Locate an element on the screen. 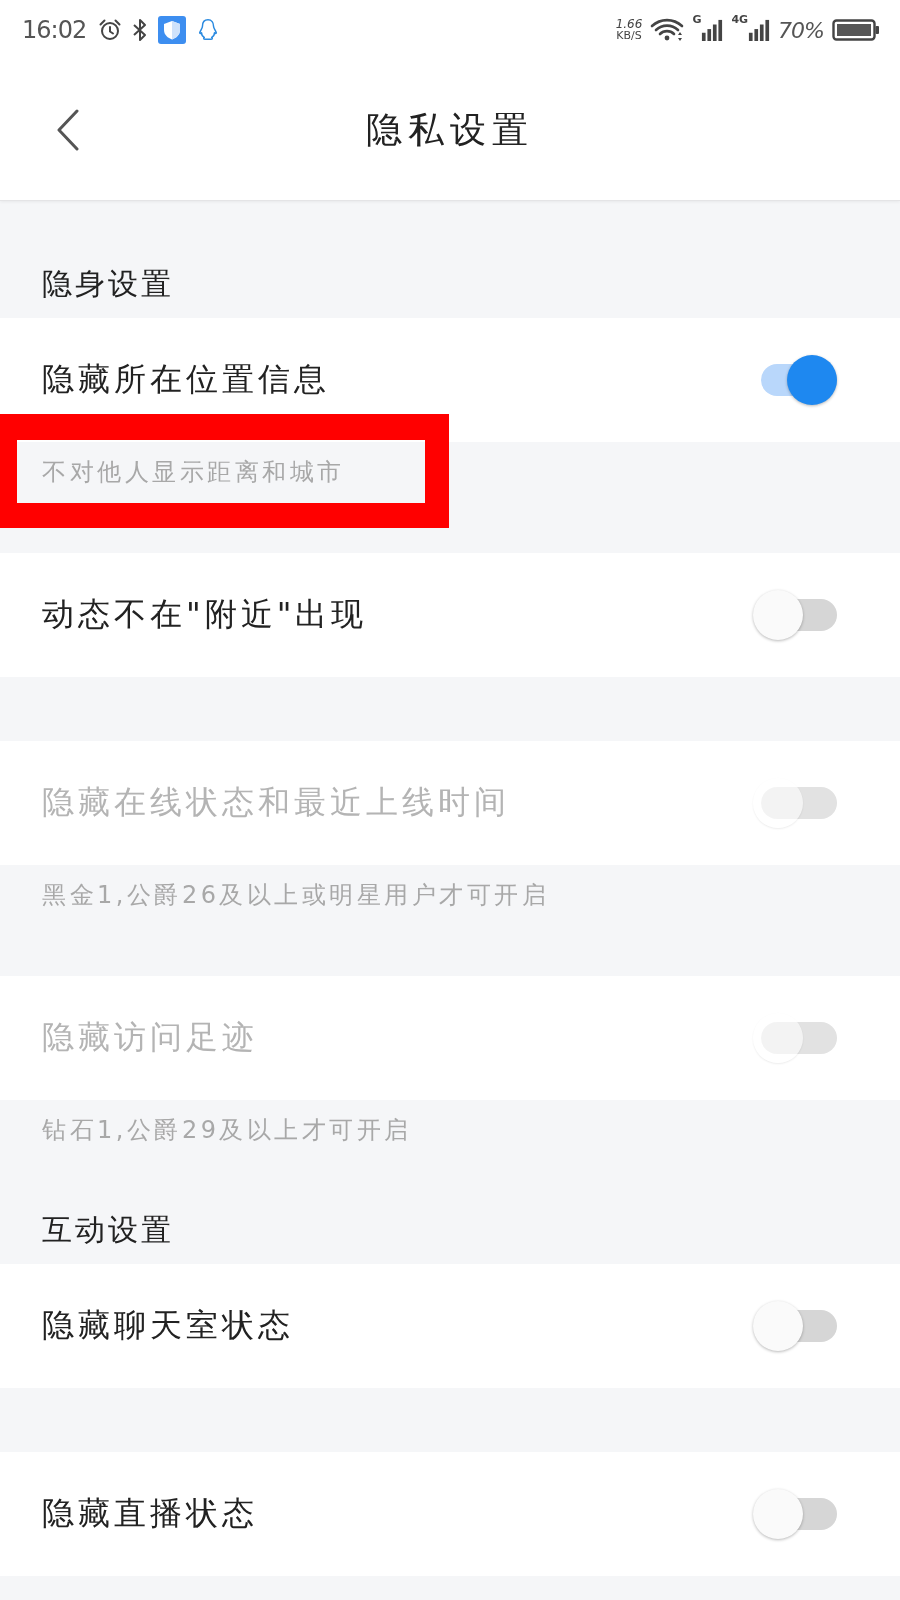 The image size is (900, 1600). setting-label: 隐藏访问足迹 is located at coordinates (150, 1037).